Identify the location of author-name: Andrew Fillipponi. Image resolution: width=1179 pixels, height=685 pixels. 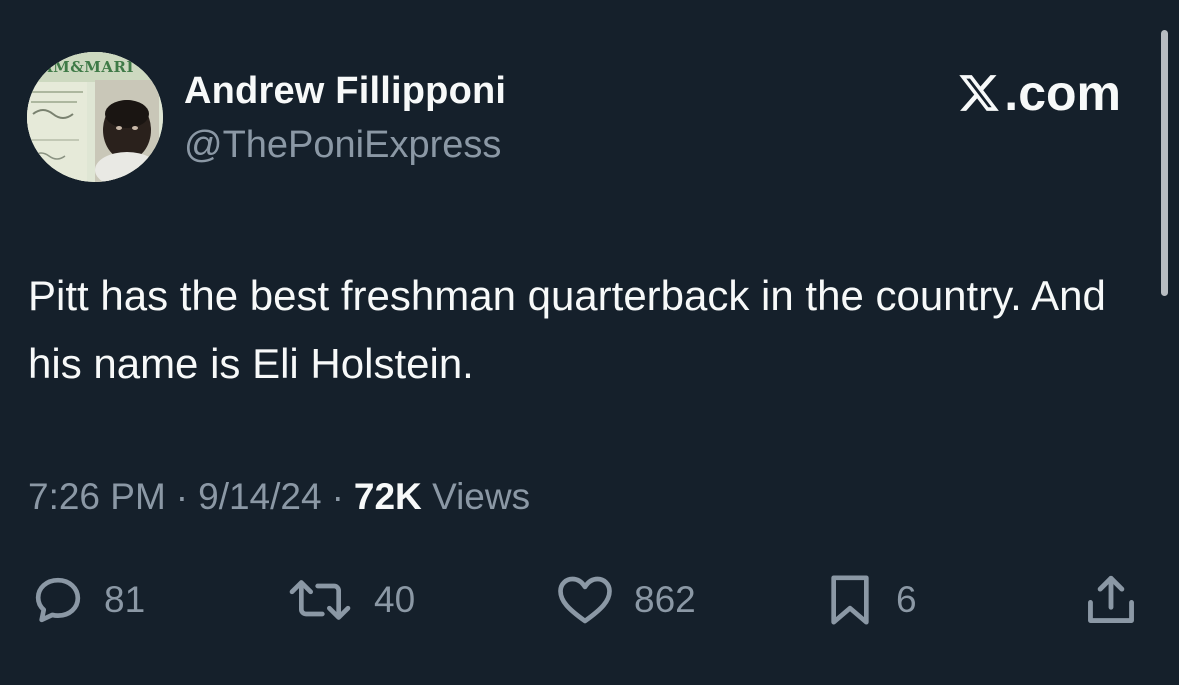
(345, 91).